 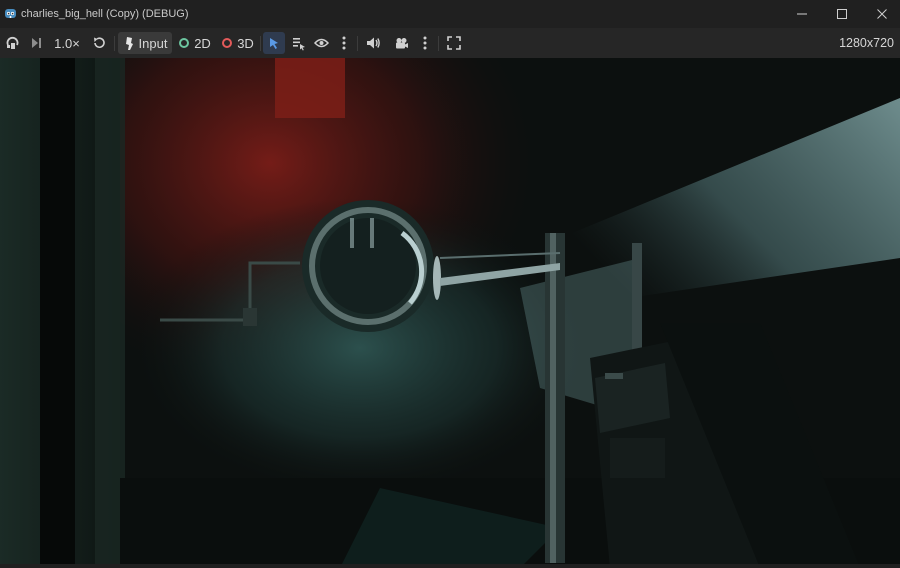 I want to click on node-3d-icon, so click(x=227, y=43).